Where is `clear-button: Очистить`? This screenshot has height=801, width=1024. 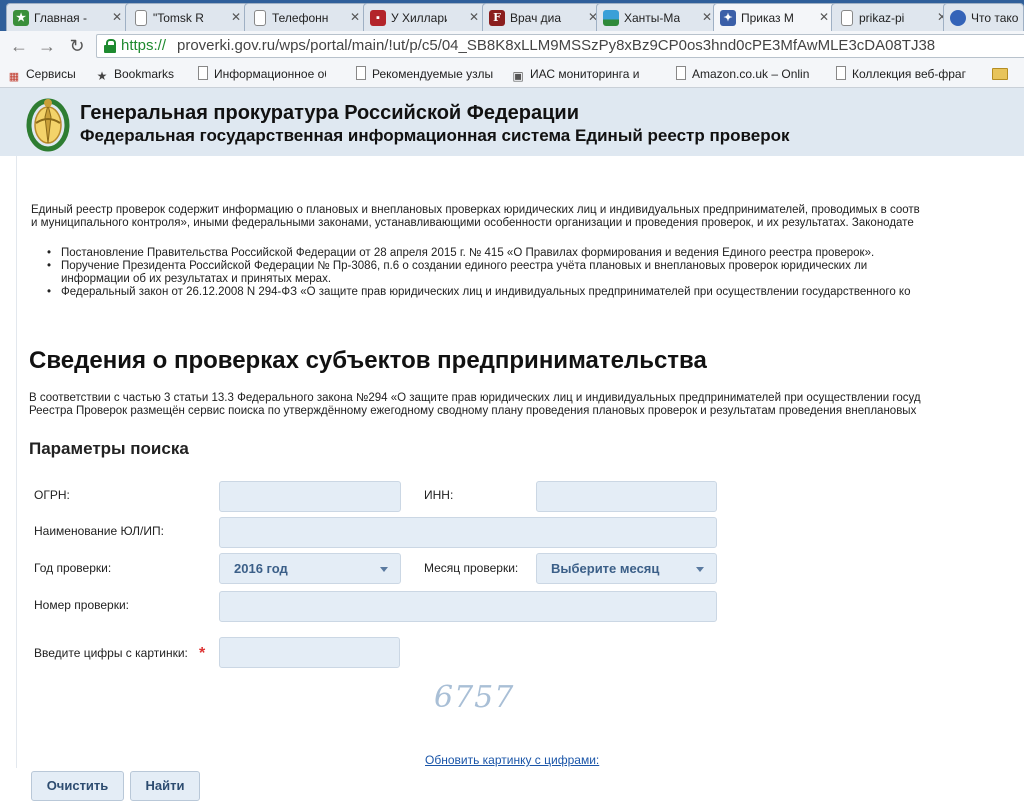
clear-button: Очистить is located at coordinates (77, 786).